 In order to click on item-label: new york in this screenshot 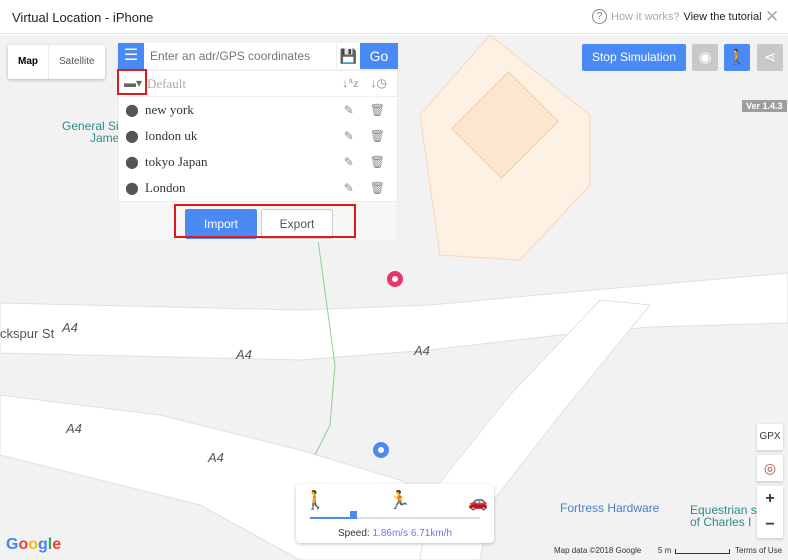, I will do `click(169, 109)`.